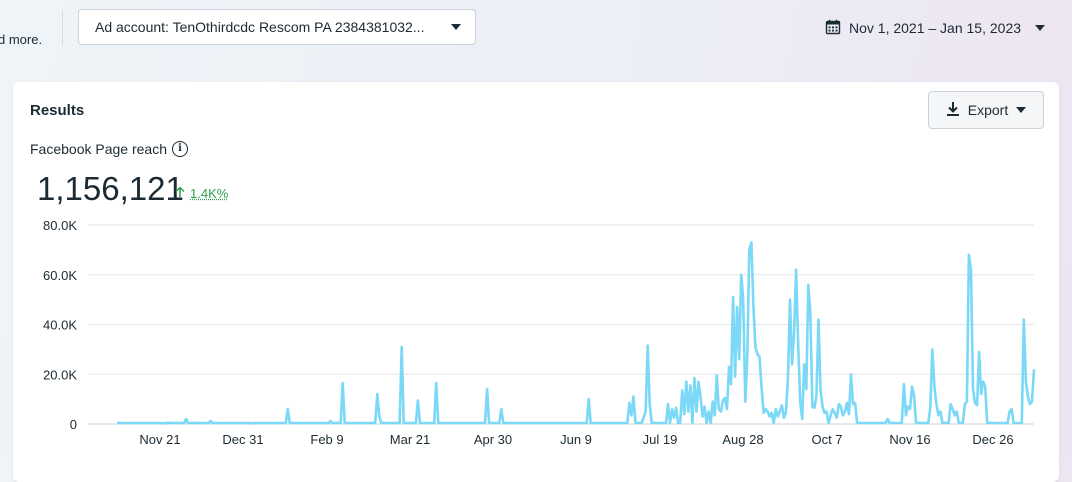  Describe the element at coordinates (493, 439) in the screenshot. I see `x-tick-label: Apr 30` at that location.